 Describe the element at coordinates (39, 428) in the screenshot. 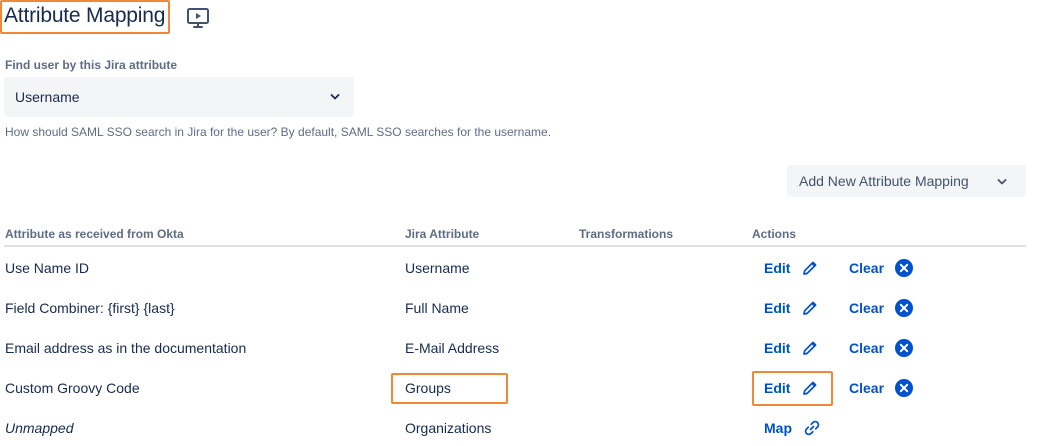

I see `row-source: Unmapped` at that location.